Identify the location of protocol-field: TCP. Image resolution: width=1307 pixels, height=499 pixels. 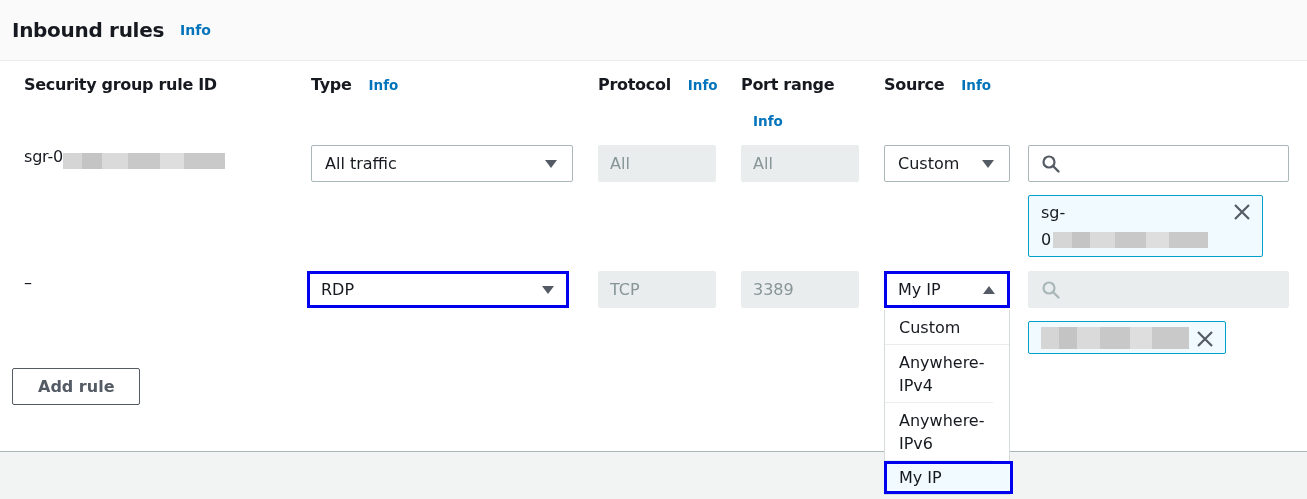
(657, 289).